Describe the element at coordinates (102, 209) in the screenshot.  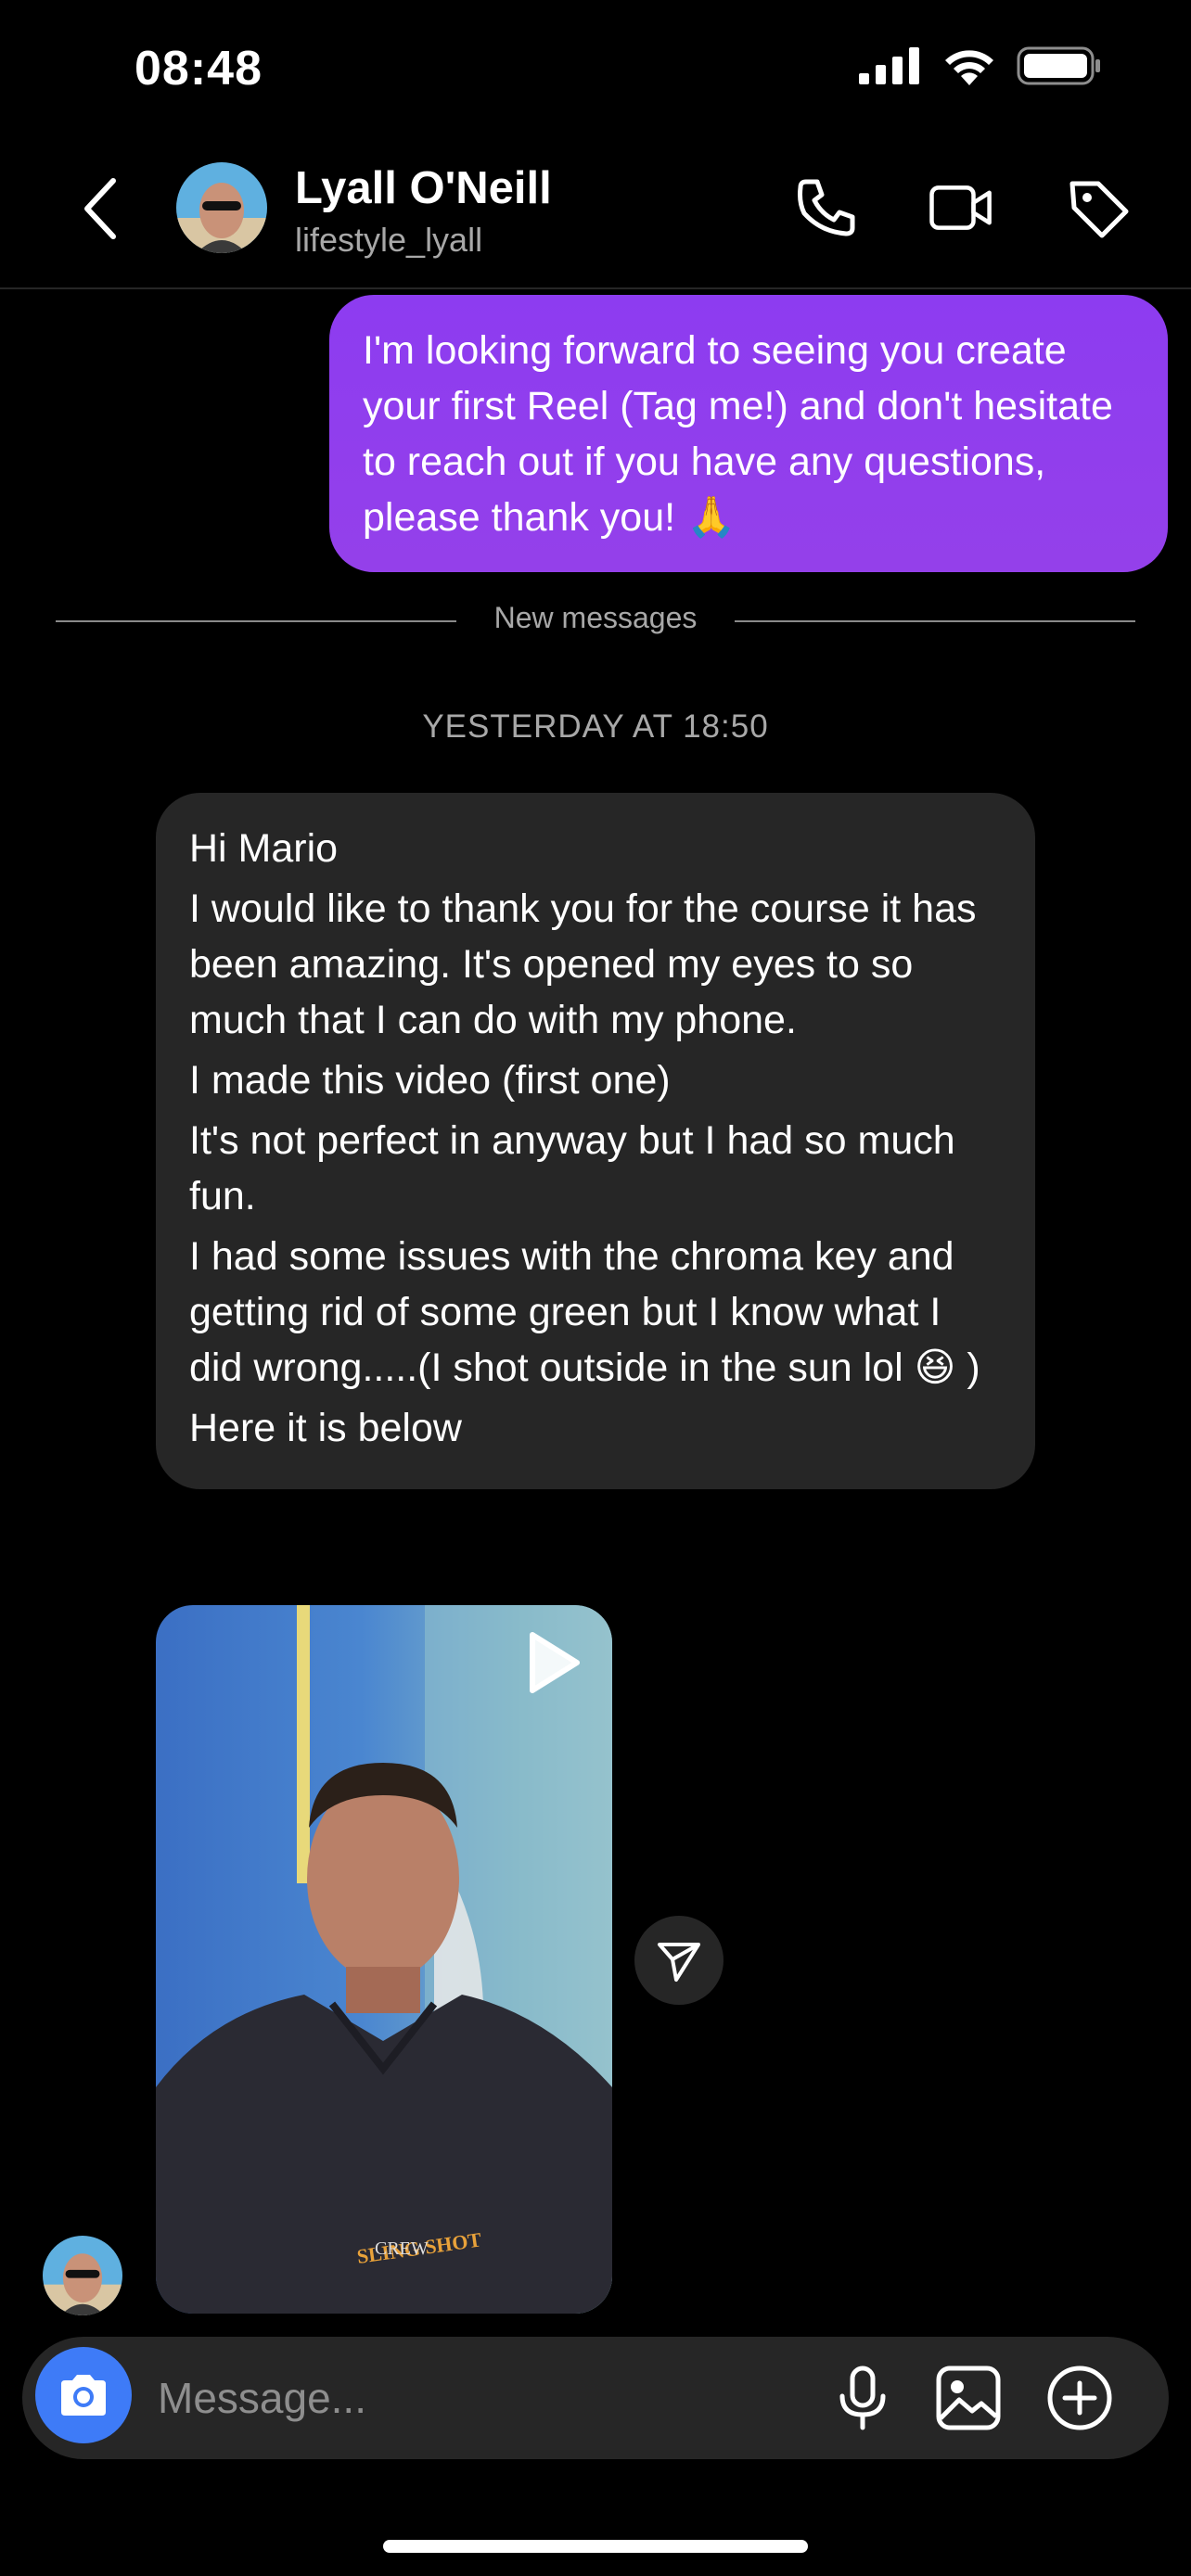
I see `back-chevron-icon` at that location.